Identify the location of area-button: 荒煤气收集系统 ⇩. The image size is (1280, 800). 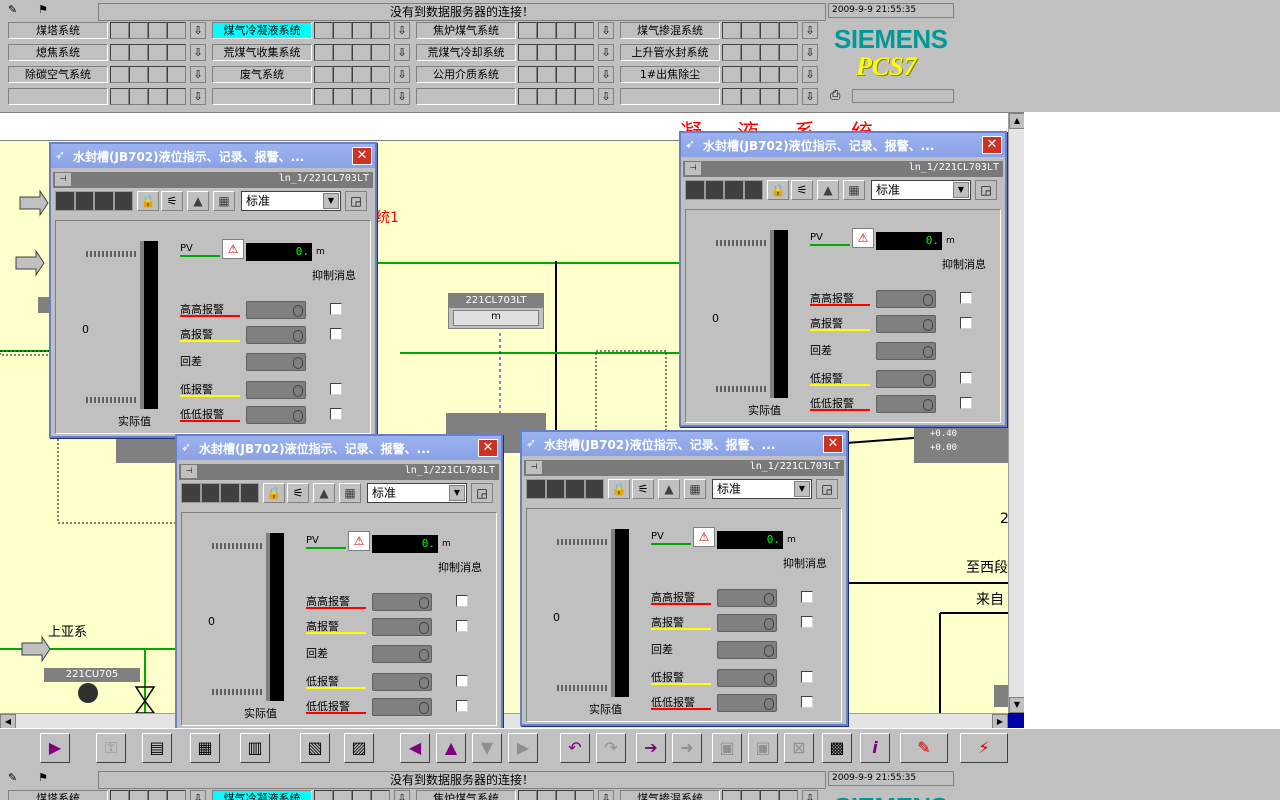
(314, 52).